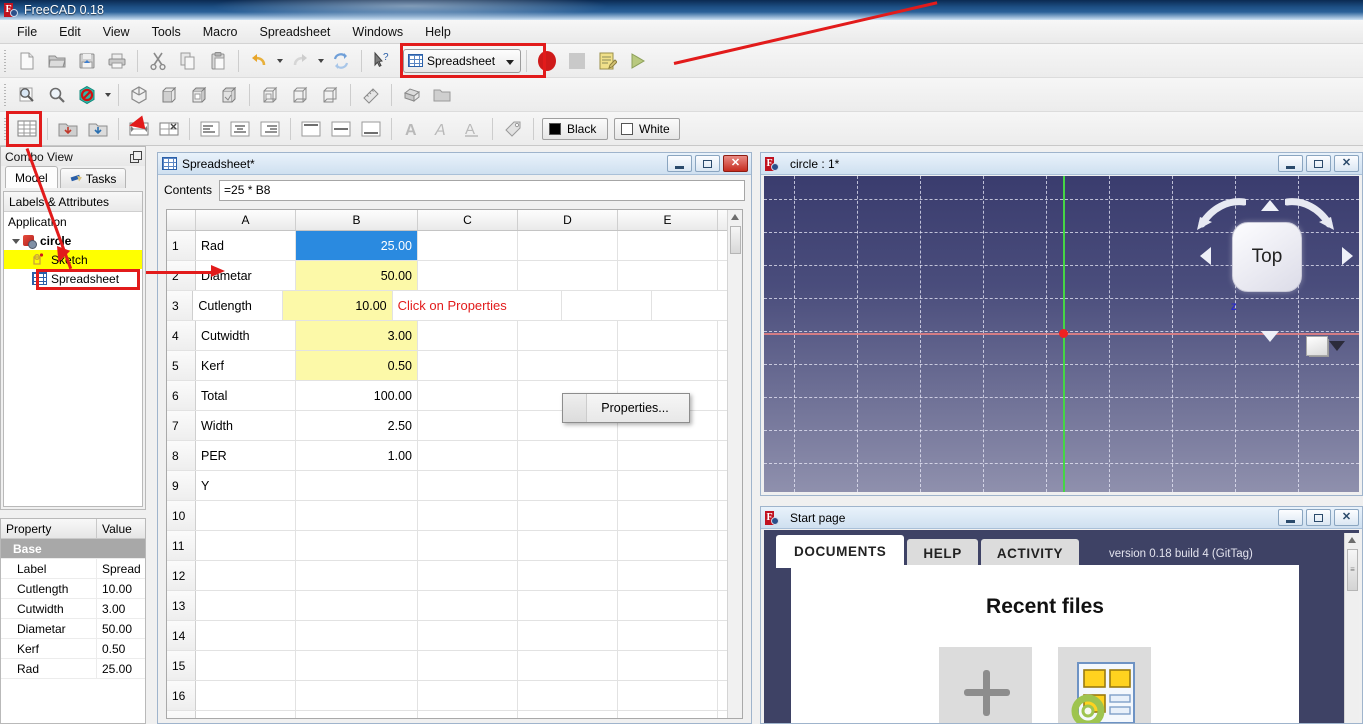  Describe the element at coordinates (985, 685) in the screenshot. I see `new-file-thumb` at that location.